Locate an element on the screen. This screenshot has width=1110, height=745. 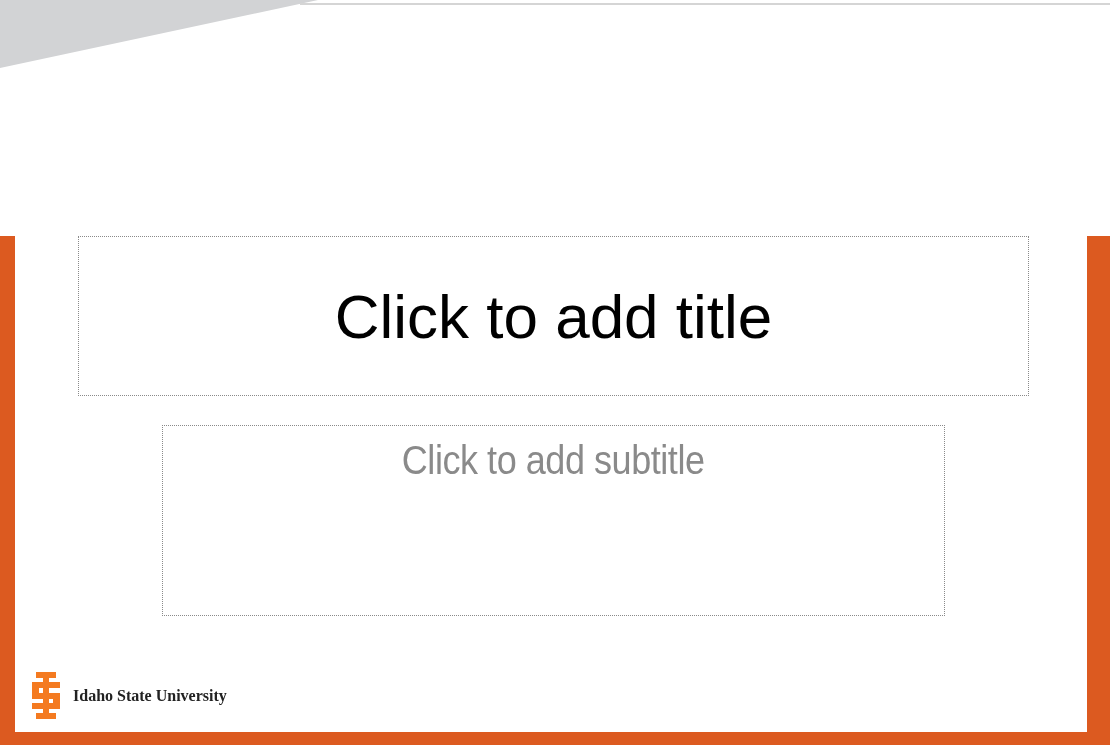
university-name: Idaho State University is located at coordinates (150, 695).